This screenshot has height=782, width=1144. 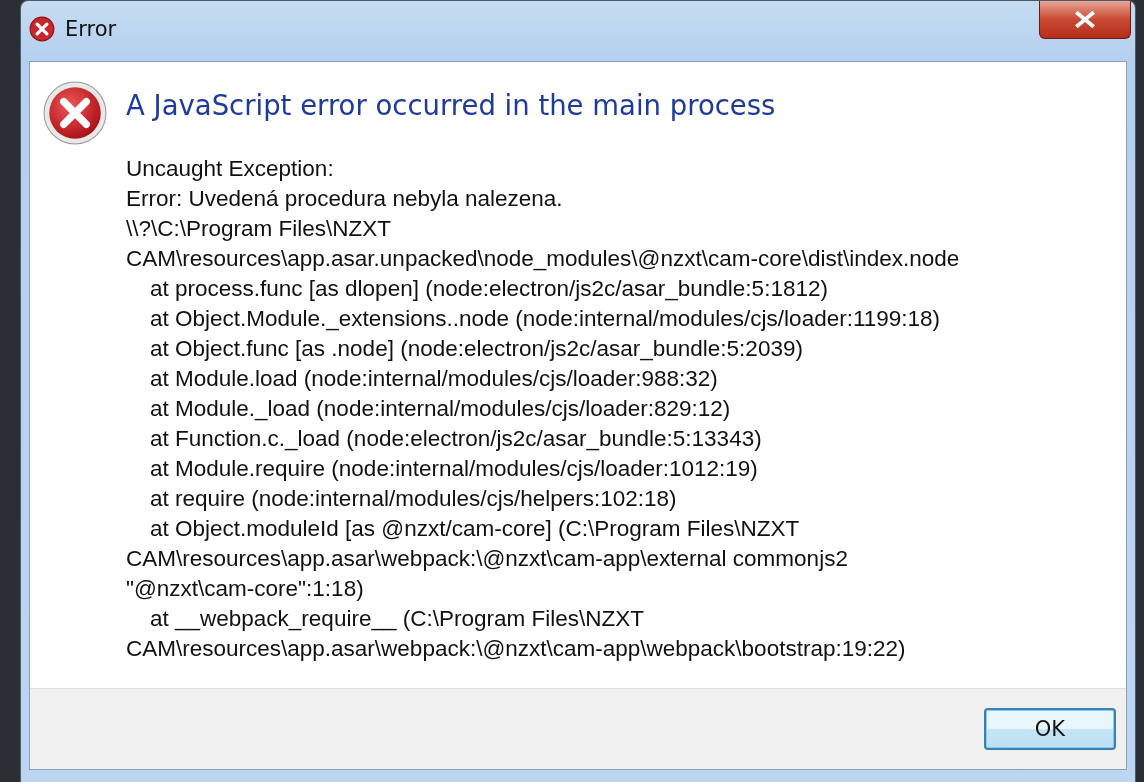 I want to click on message-line: at Module._load (node:internal/modules/cjs/loader:829:12), so click(x=440, y=409).